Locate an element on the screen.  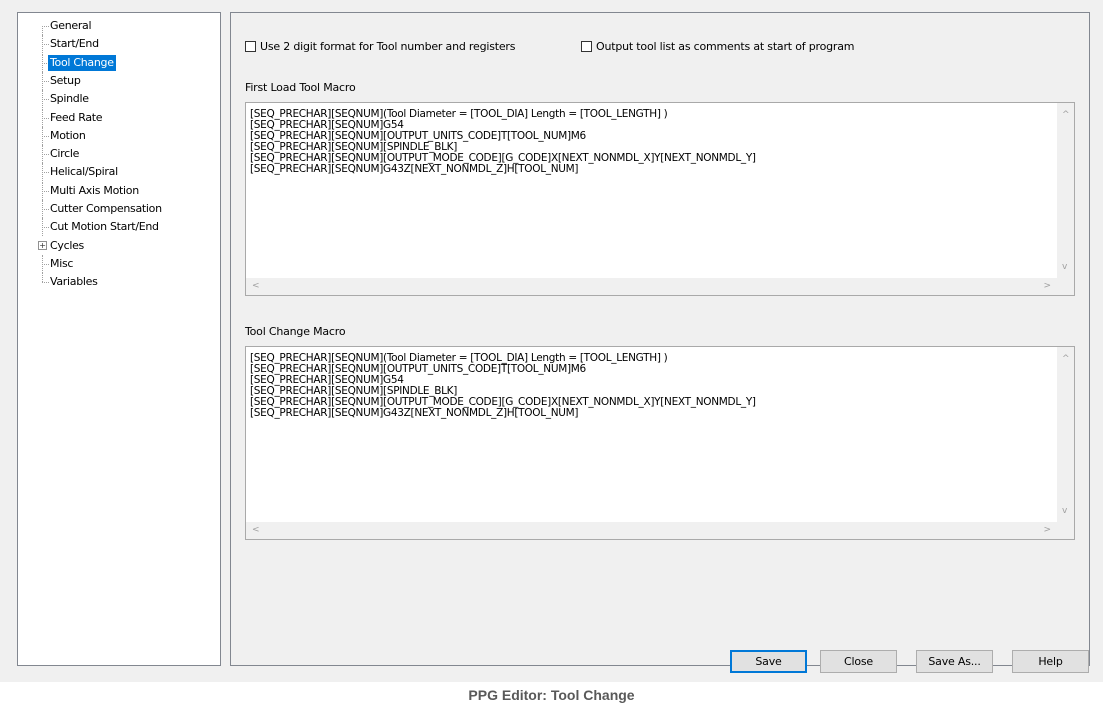
tree-item: Tool Change is located at coordinates (119, 62).